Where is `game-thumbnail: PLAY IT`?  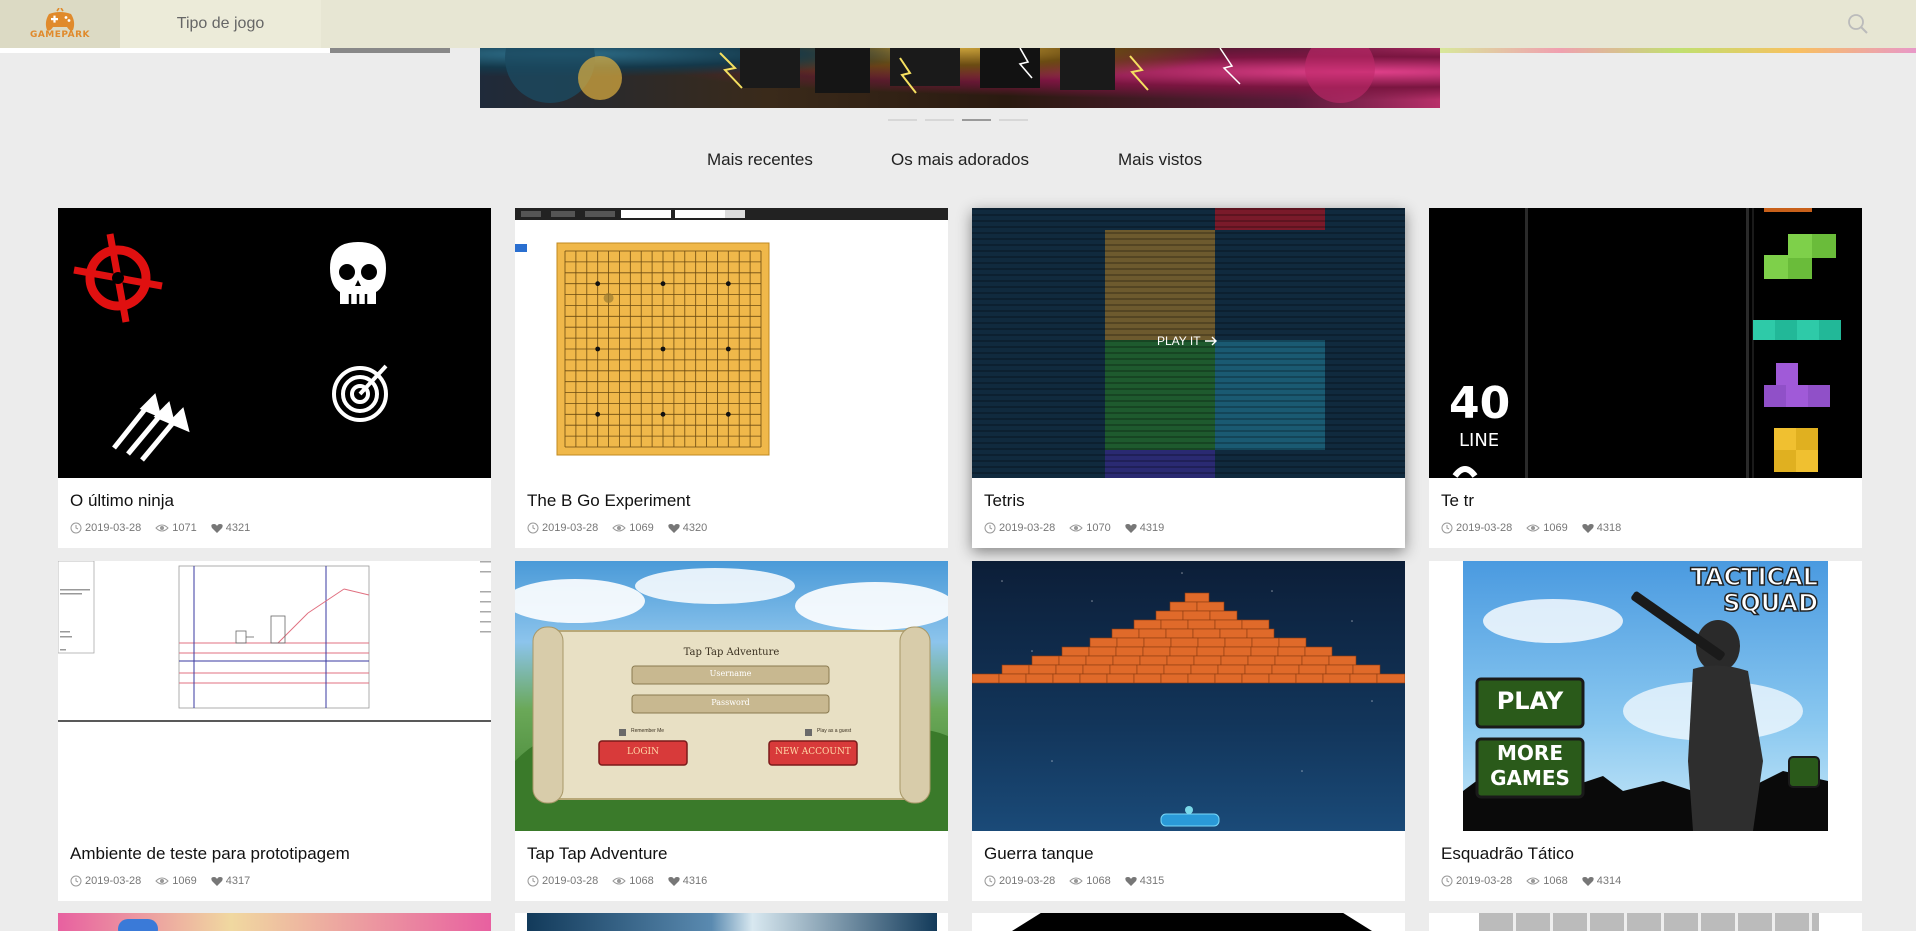
game-thumbnail: PLAY IT is located at coordinates (1188, 343).